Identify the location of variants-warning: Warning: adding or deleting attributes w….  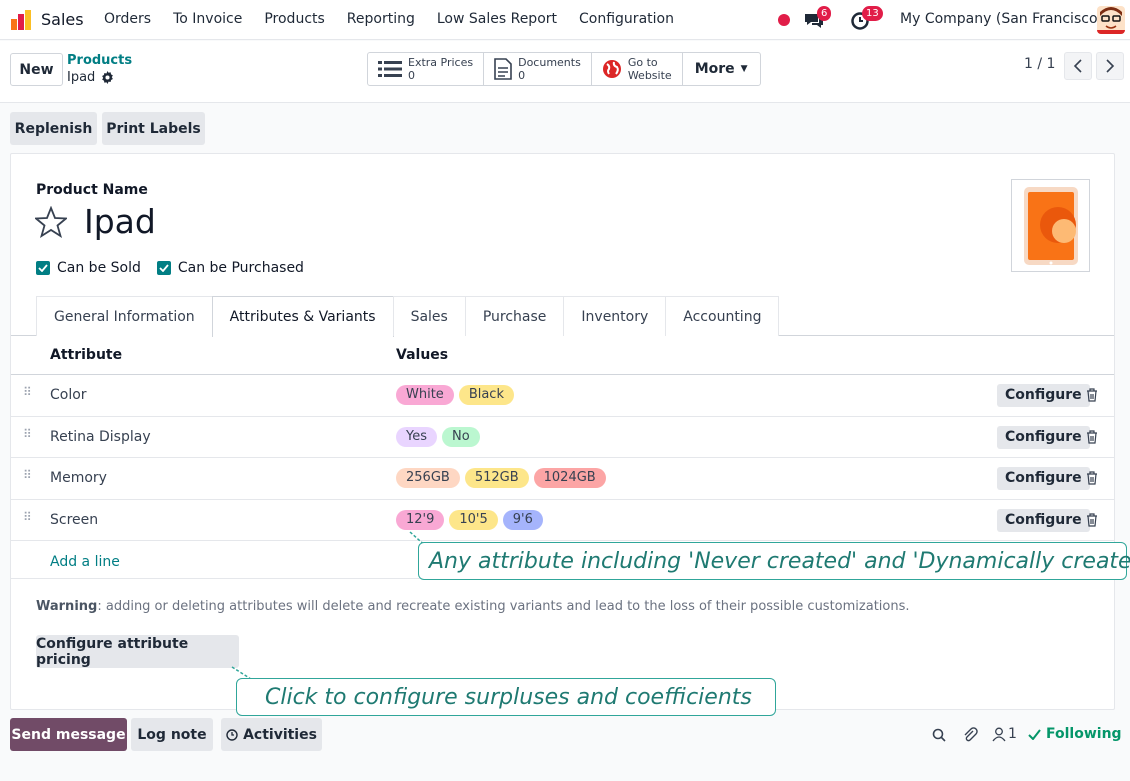
(473, 606).